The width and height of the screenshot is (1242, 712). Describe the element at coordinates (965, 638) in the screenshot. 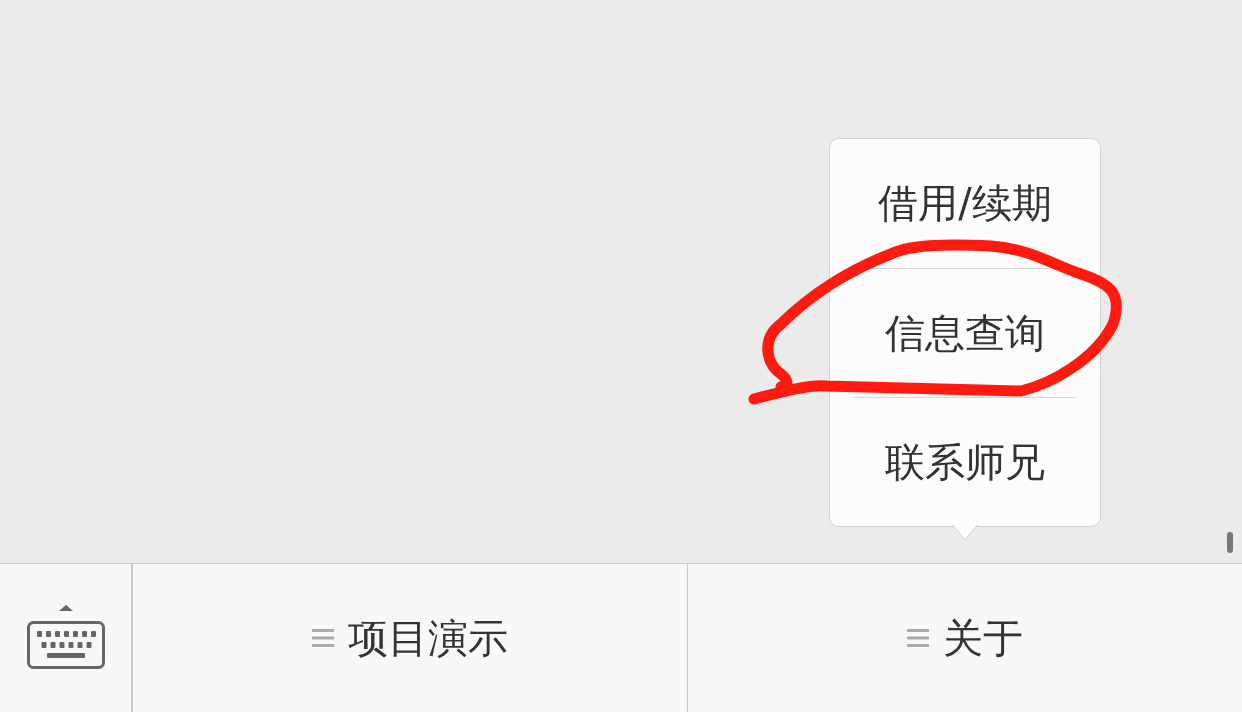

I see `menu-tab: 关于` at that location.